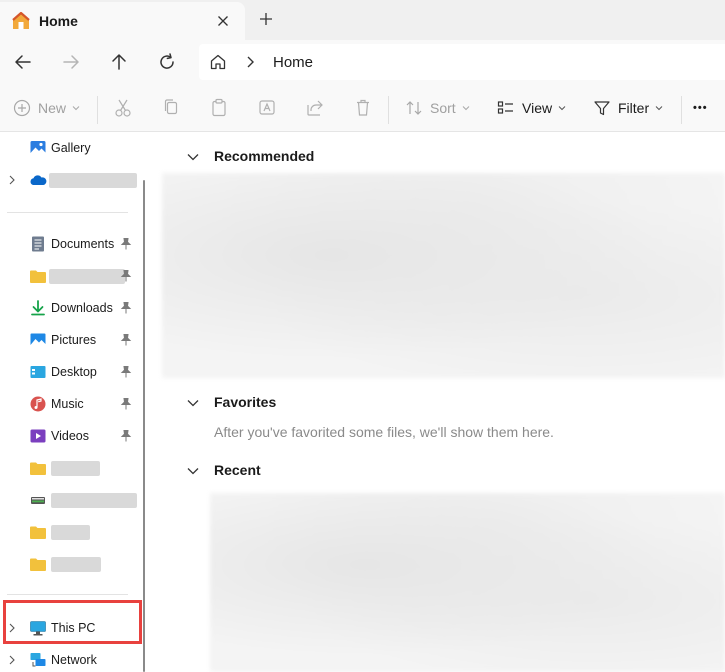 This screenshot has height=672, width=725. I want to click on copy-icon, so click(171, 108).